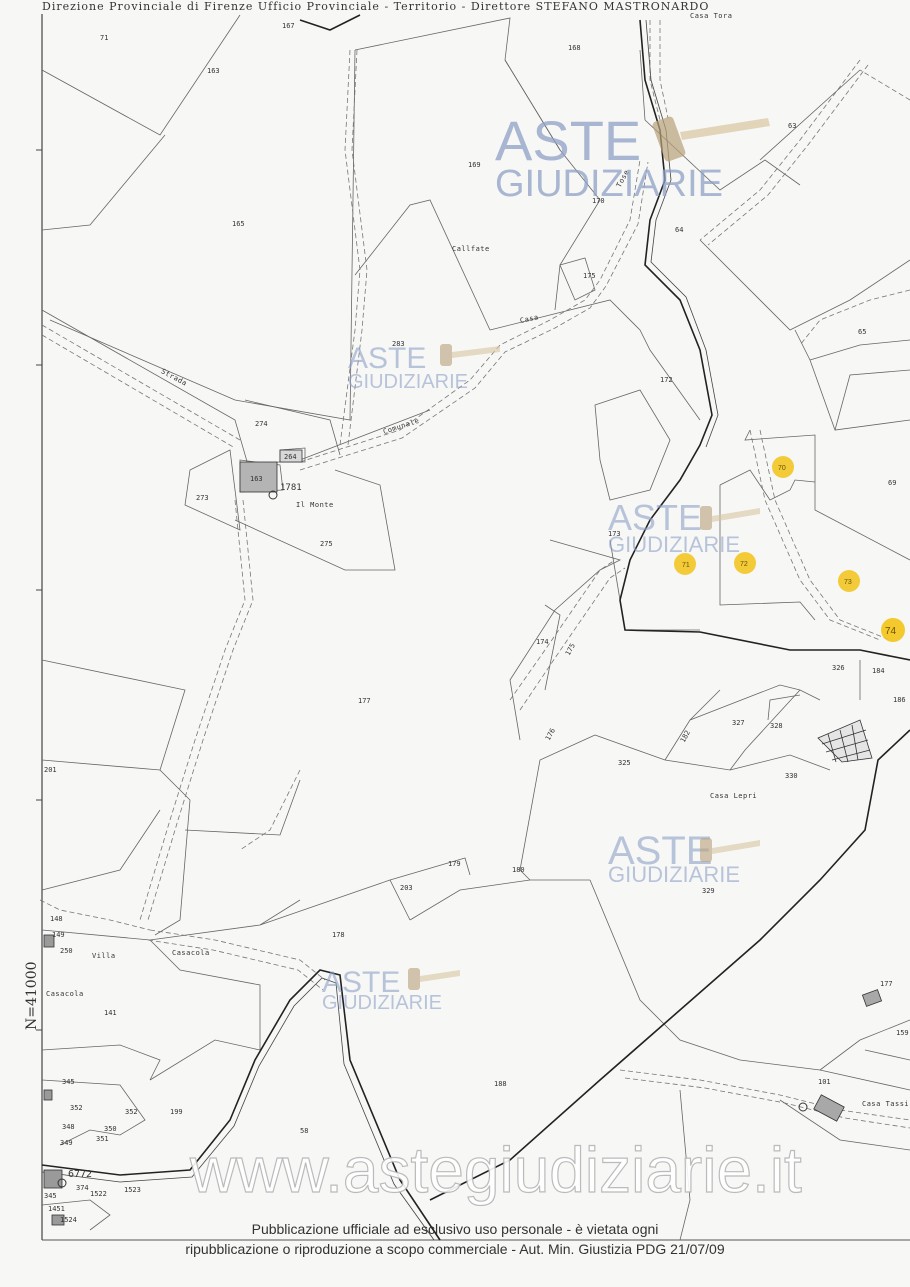  I want to click on place-label: Callfate, so click(471, 249).